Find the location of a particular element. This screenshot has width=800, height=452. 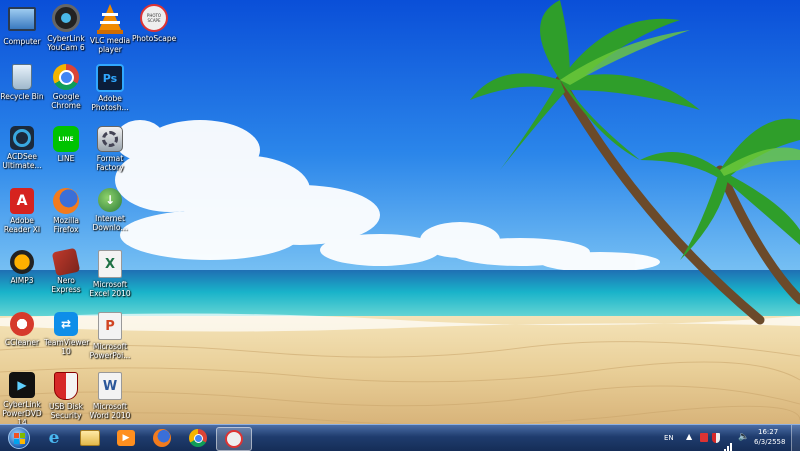

folder-icon is located at coordinates (90, 438).